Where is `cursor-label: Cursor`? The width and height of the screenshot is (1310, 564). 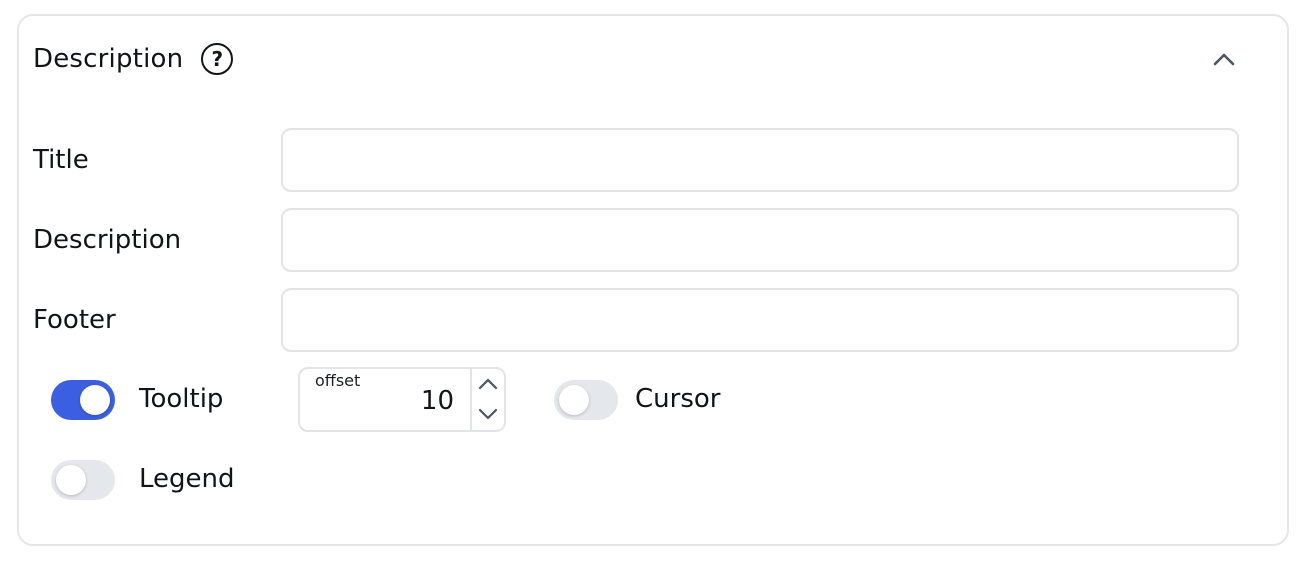
cursor-label: Cursor is located at coordinates (678, 399).